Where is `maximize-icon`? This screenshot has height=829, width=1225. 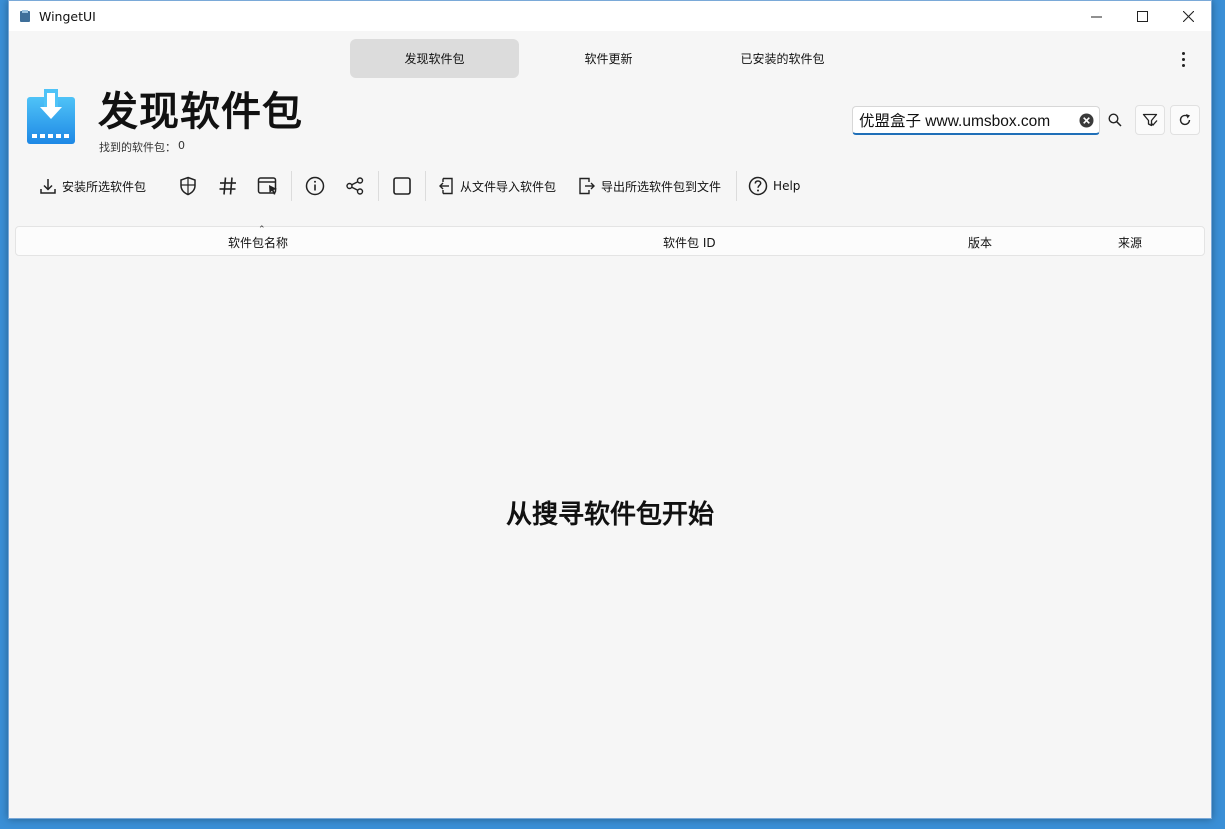
maximize-icon is located at coordinates (1142, 16).